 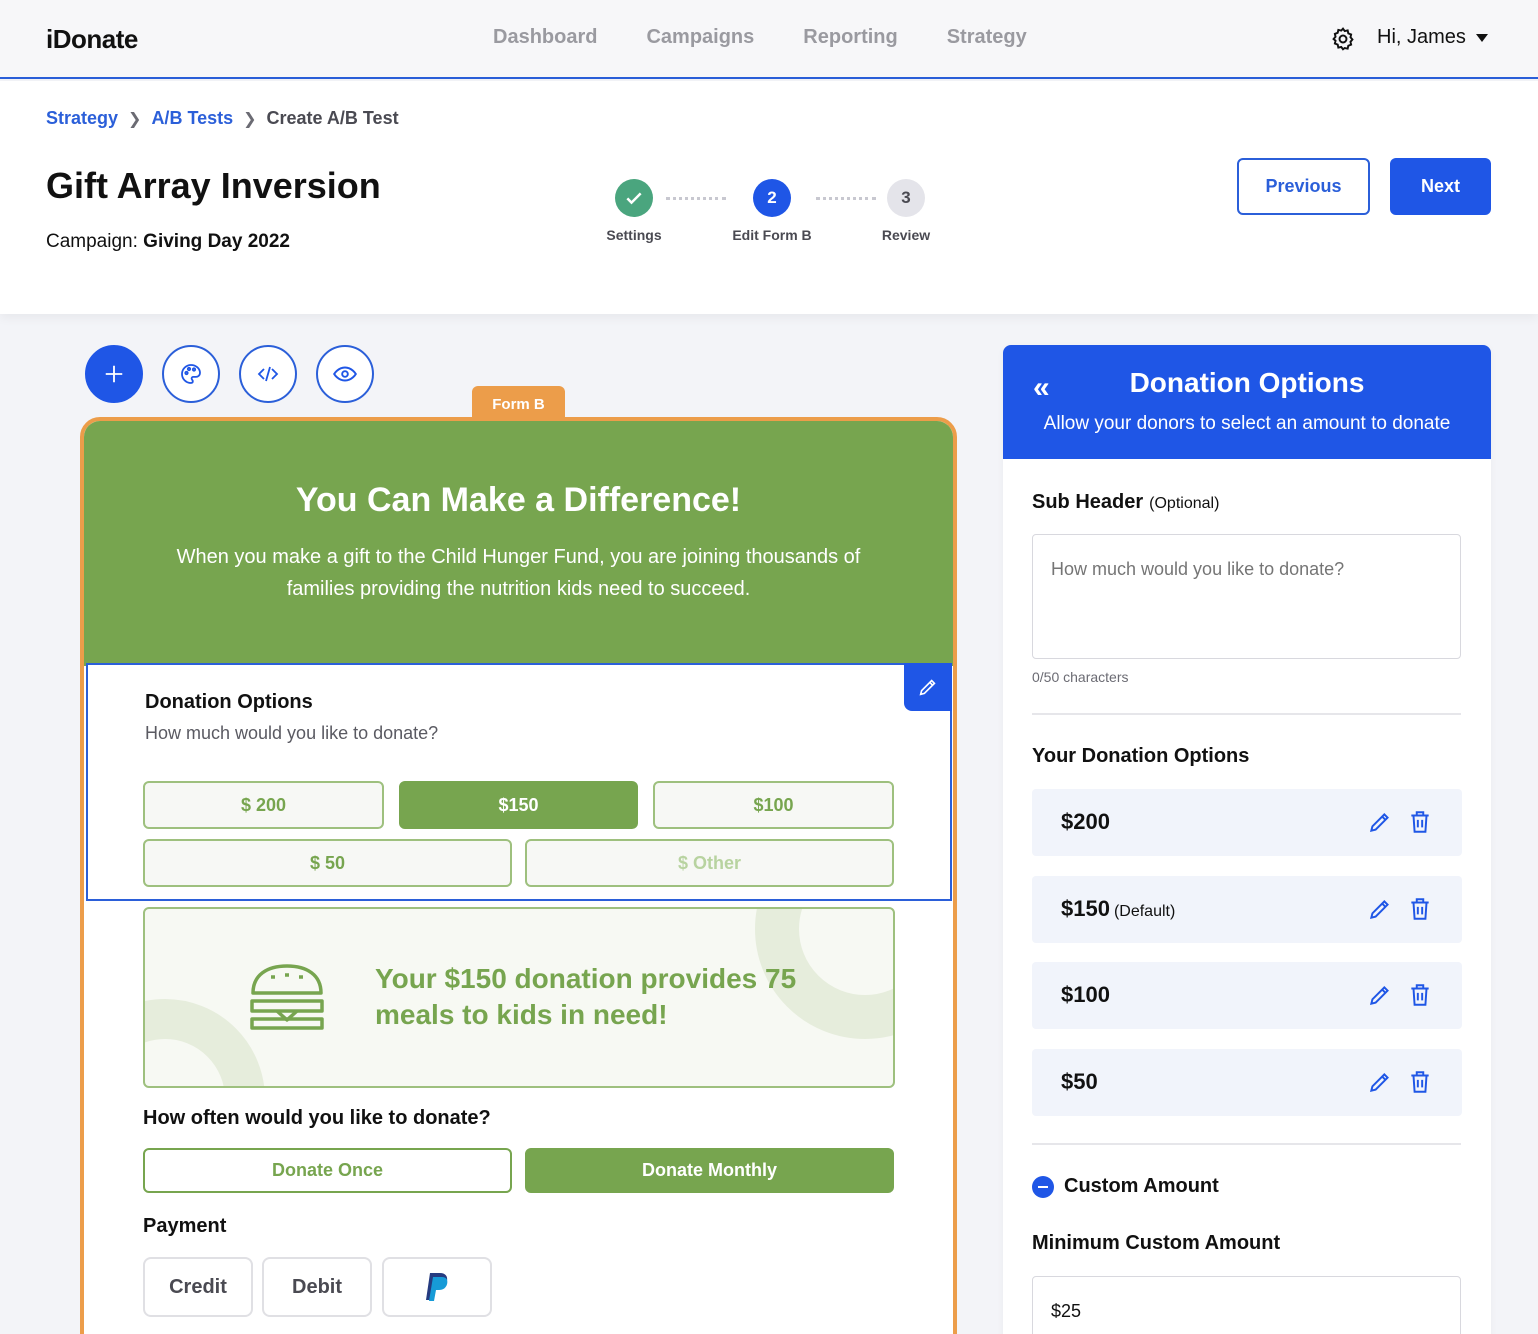 What do you see at coordinates (292, 733) in the screenshot?
I see `donation-options-subtitle: How much would you like to donate?` at bounding box center [292, 733].